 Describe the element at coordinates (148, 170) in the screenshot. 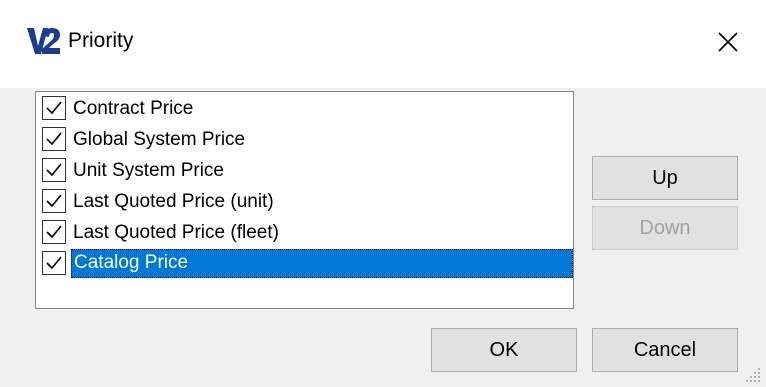

I see `list-item-label: Unit System Price` at that location.